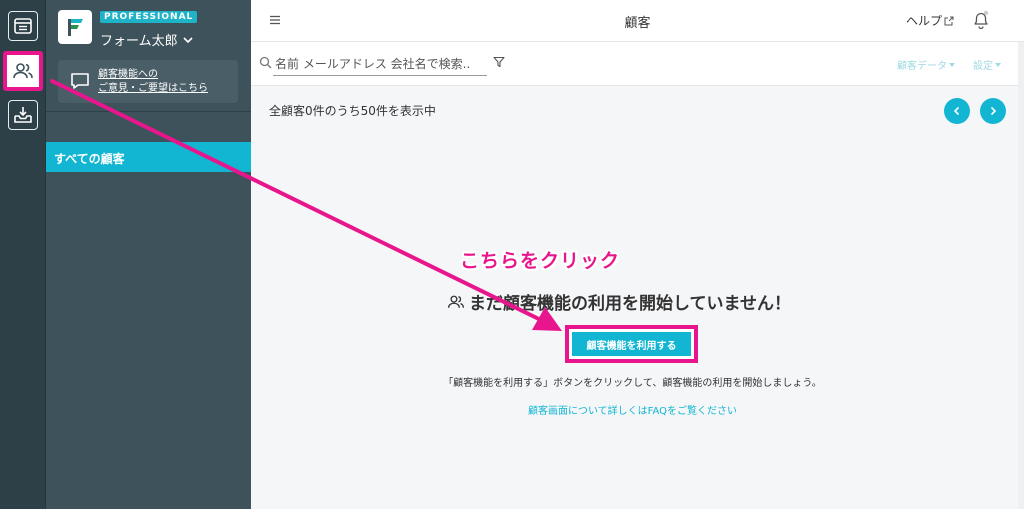 The height and width of the screenshot is (509, 1024). Describe the element at coordinates (983, 66) in the screenshot. I see `settings-label: 設定` at that location.